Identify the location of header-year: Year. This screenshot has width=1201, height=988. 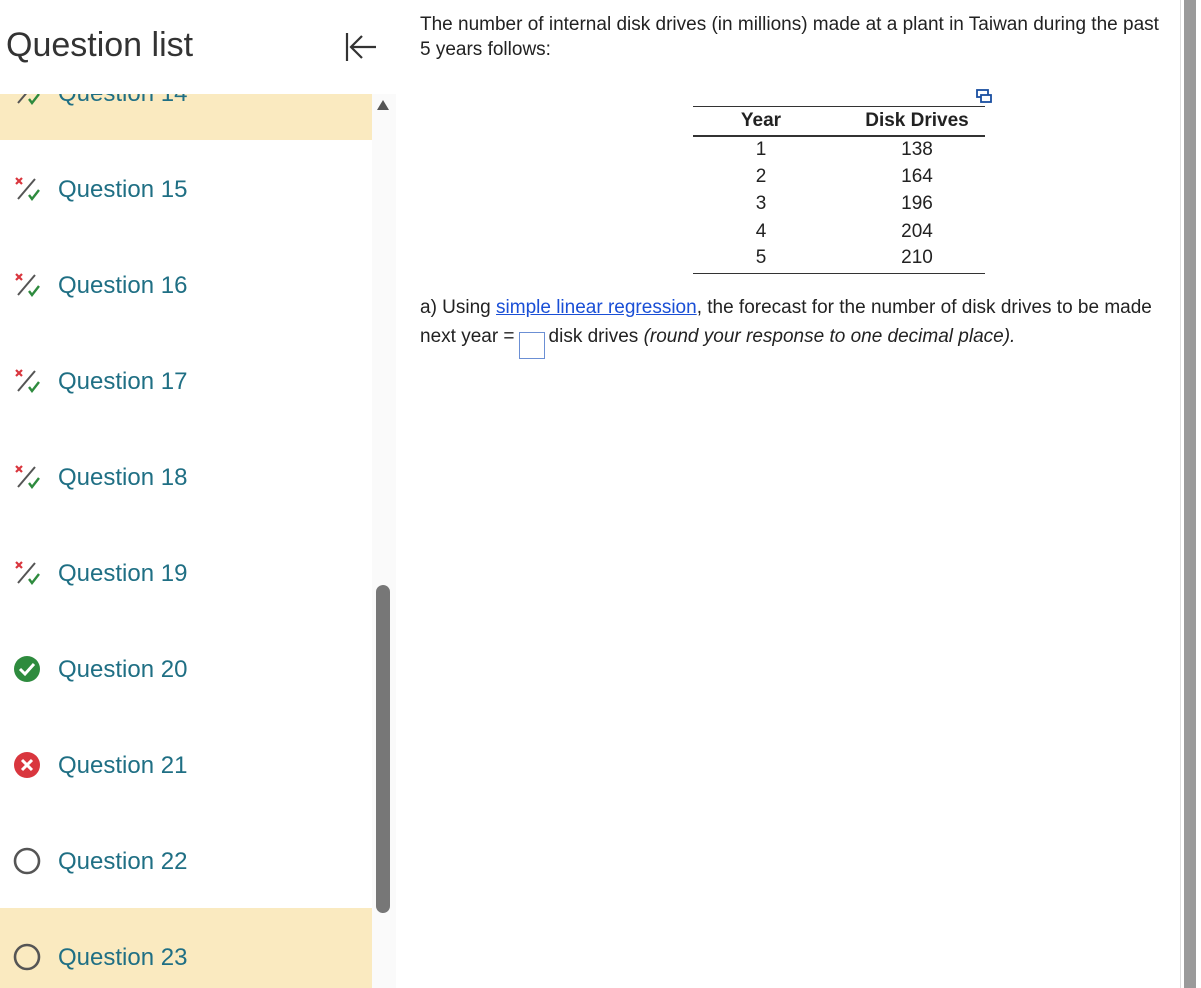
(761, 121).